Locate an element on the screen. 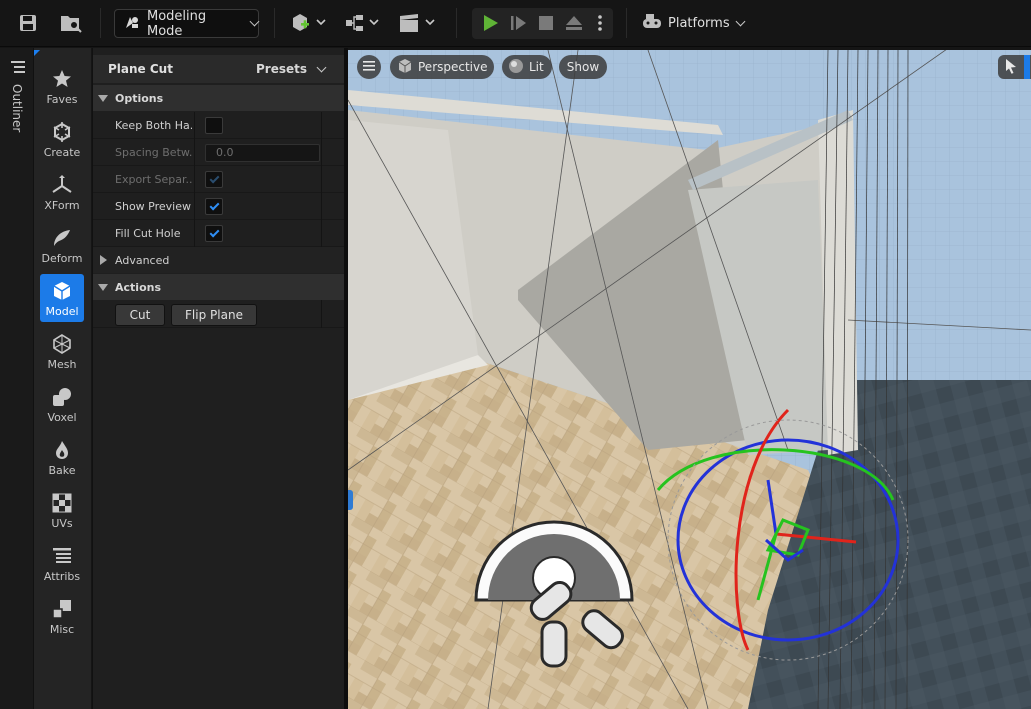 The height and width of the screenshot is (709, 1031). expand-arrow-icon is located at coordinates (103, 260).